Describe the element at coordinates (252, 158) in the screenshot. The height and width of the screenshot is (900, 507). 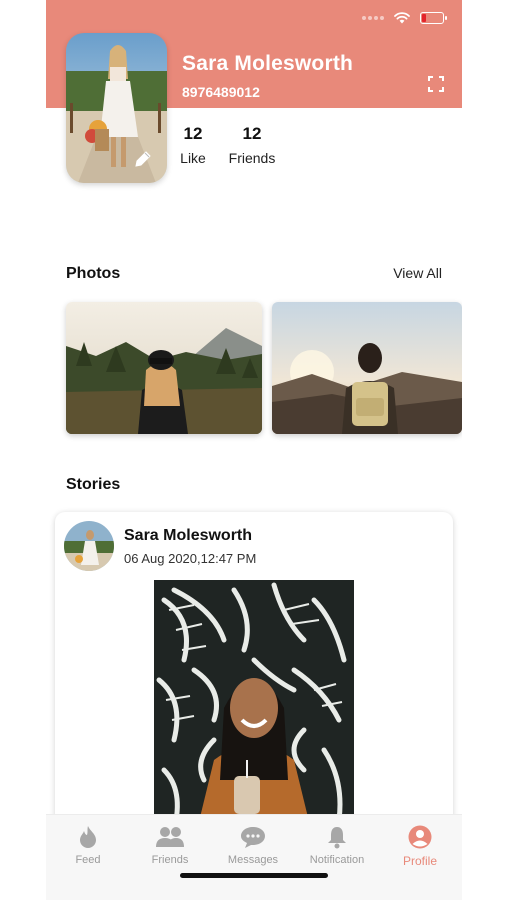
I see `friends-label: Friends` at that location.